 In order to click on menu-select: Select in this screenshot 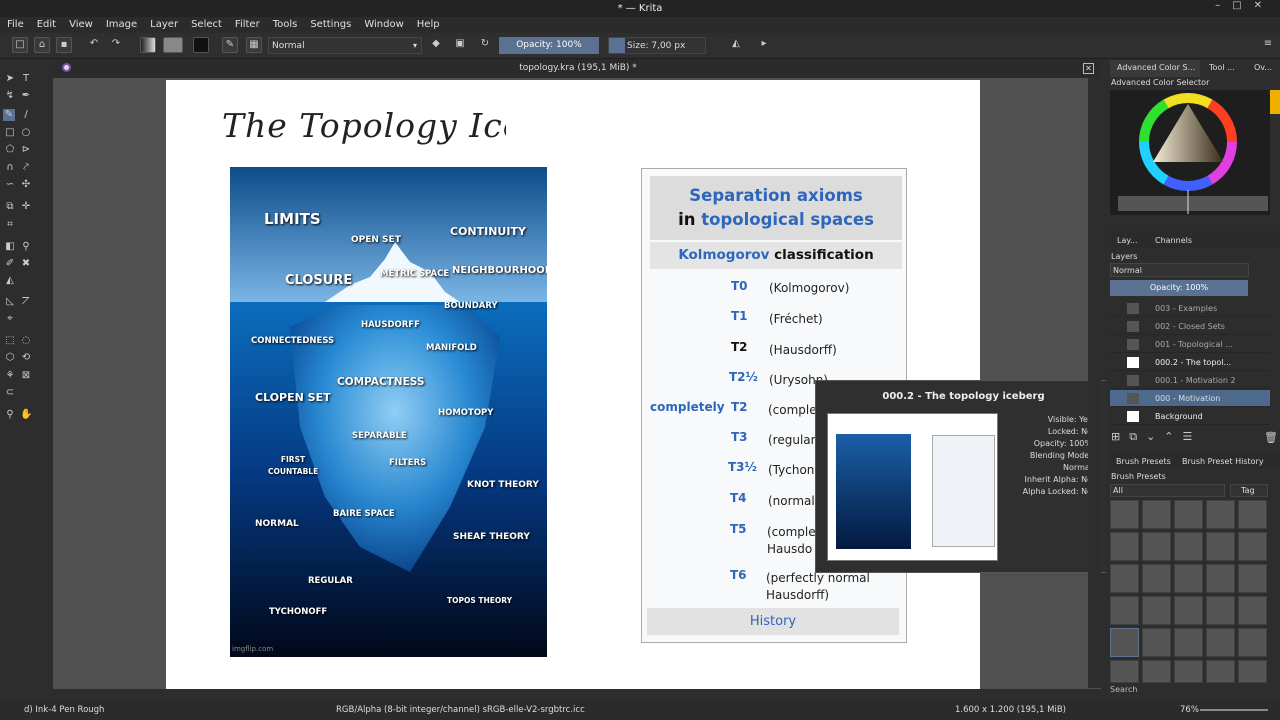, I will do `click(206, 25)`.